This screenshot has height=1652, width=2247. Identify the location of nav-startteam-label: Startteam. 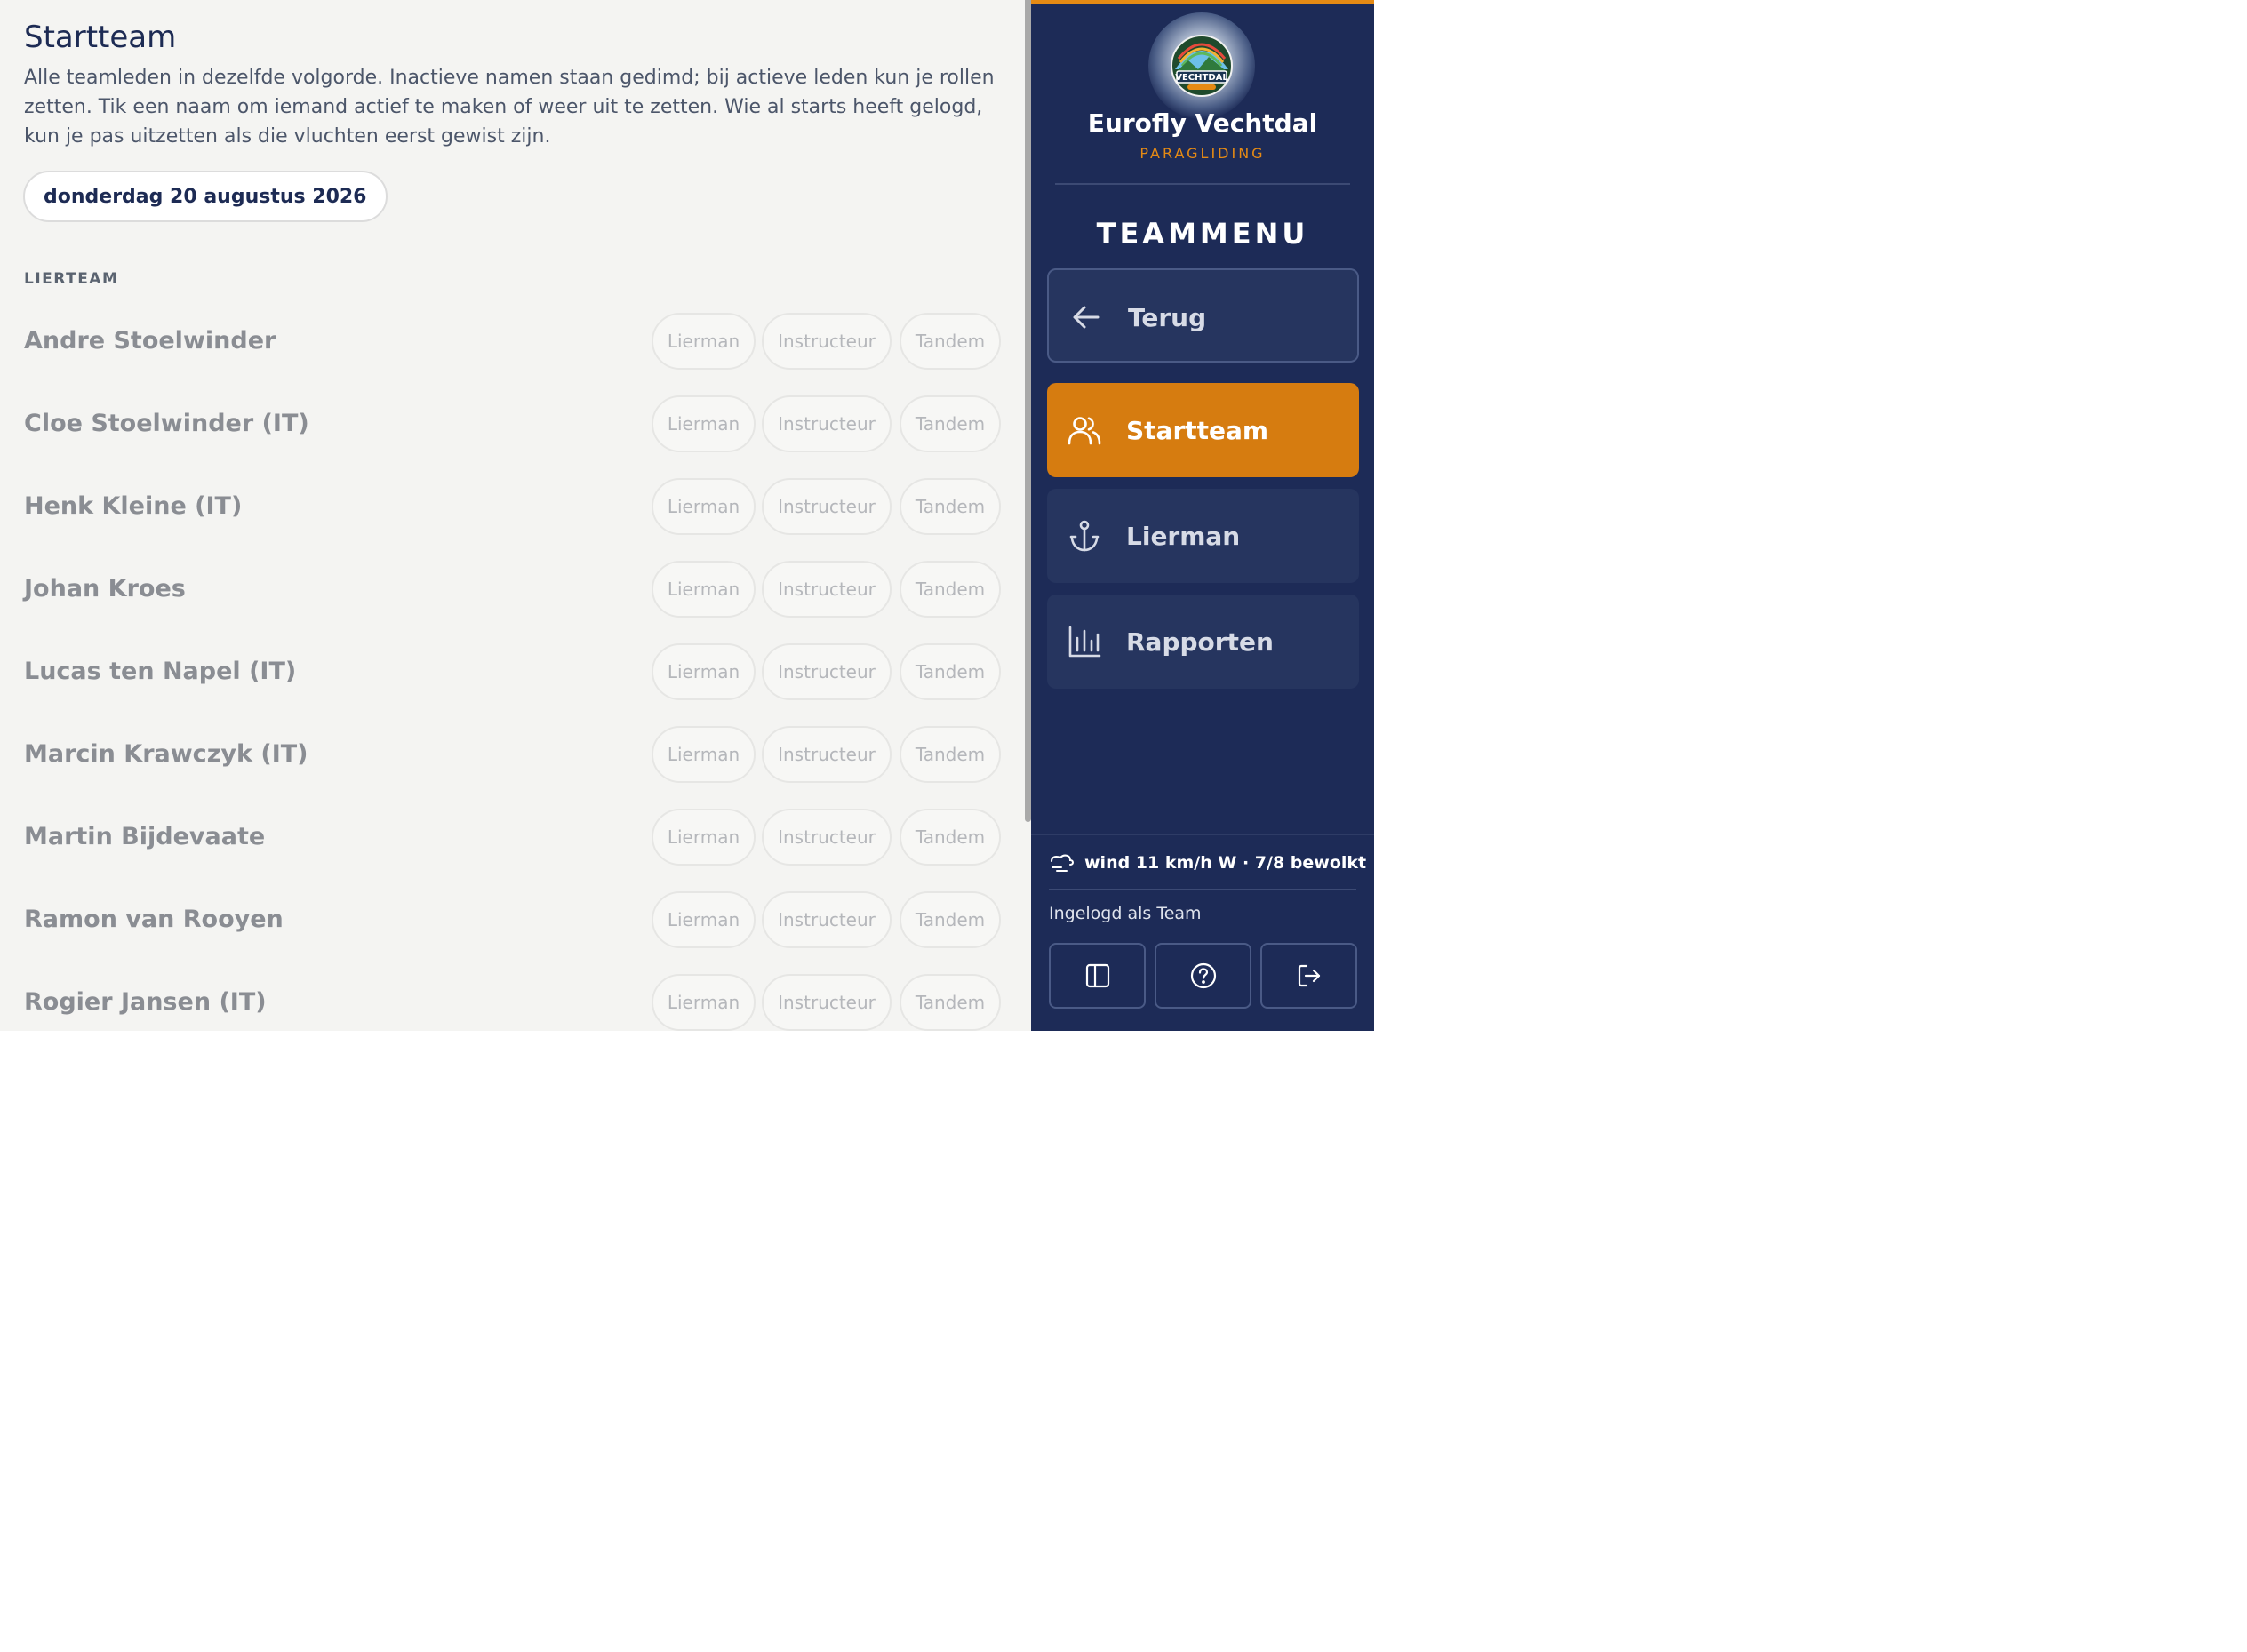
(1198, 430).